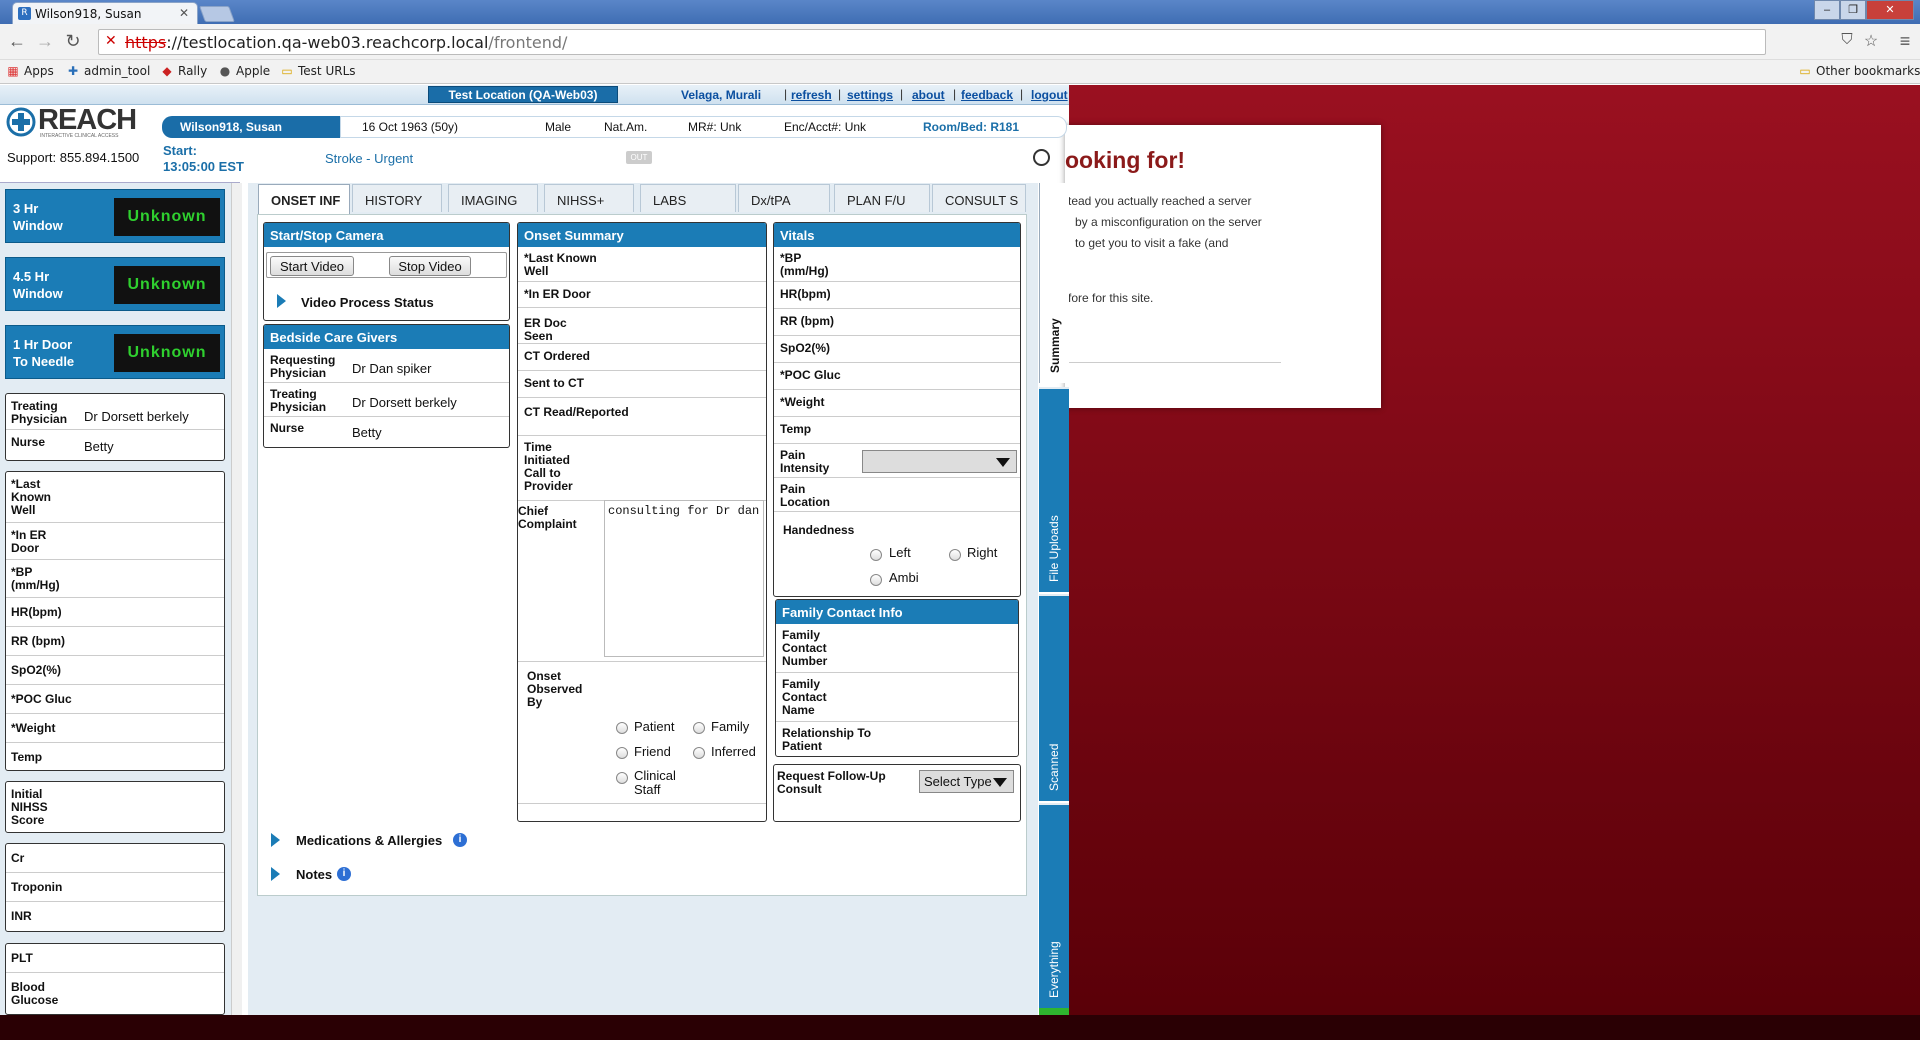 The image size is (1920, 1040). What do you see at coordinates (29, 71) in the screenshot?
I see `bookmark-apps: ▦ Apps` at bounding box center [29, 71].